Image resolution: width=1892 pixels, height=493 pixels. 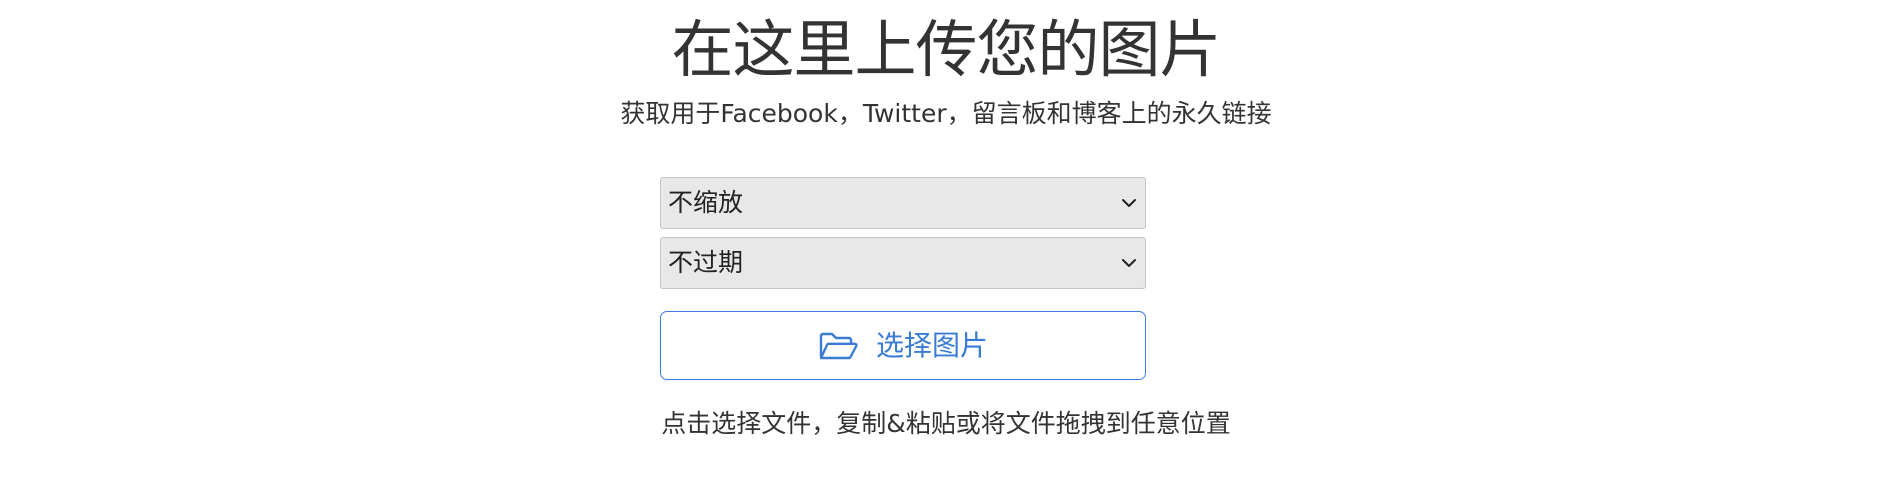 I want to click on expire-select: 不过期, so click(x=903, y=263).